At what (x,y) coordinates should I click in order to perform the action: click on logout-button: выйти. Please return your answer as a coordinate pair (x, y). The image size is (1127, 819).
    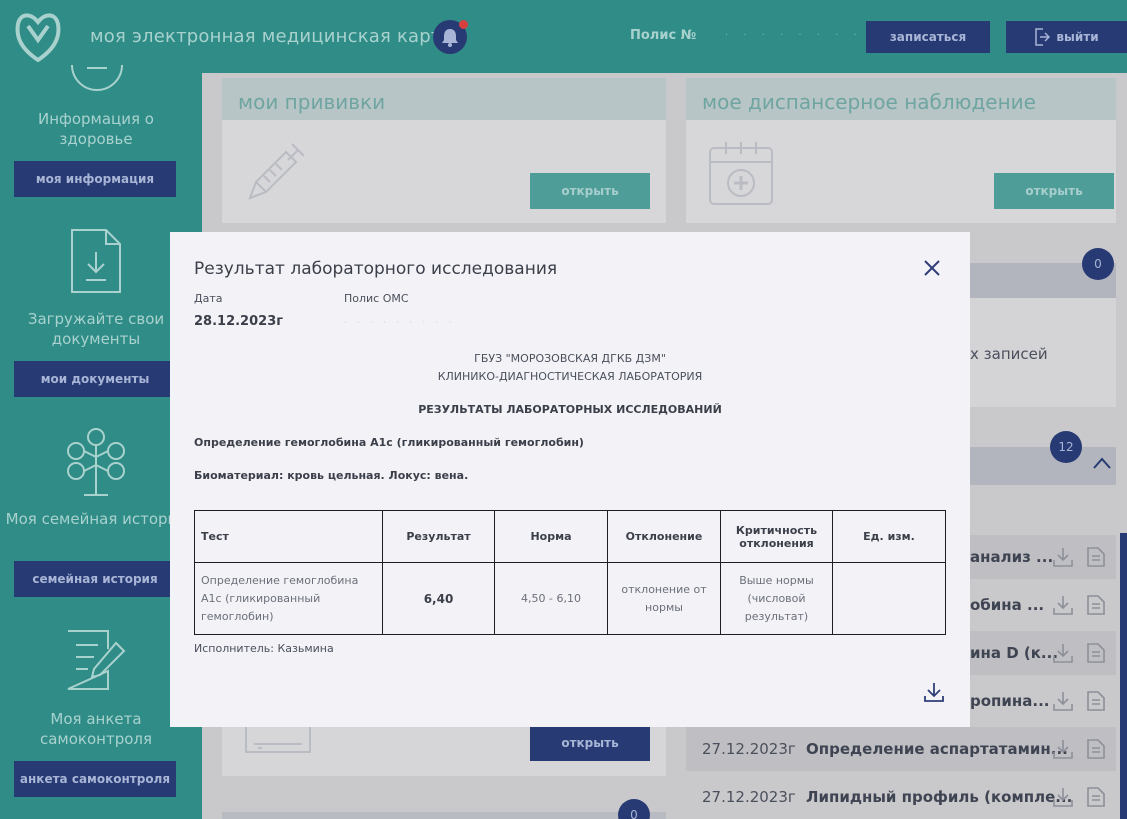
    Looking at the image, I should click on (1066, 37).